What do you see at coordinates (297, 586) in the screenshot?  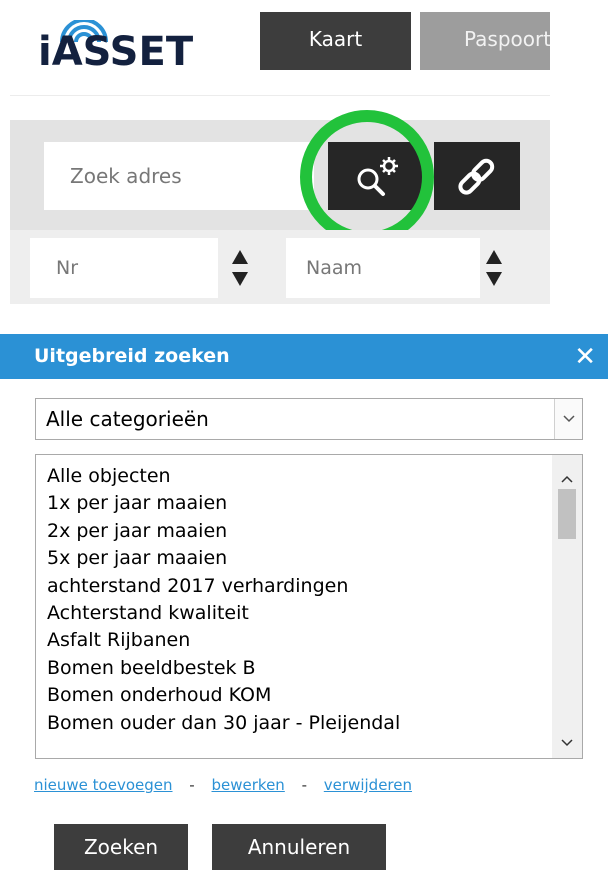 I see `list-item: achterstand 2017 verhardingen` at bounding box center [297, 586].